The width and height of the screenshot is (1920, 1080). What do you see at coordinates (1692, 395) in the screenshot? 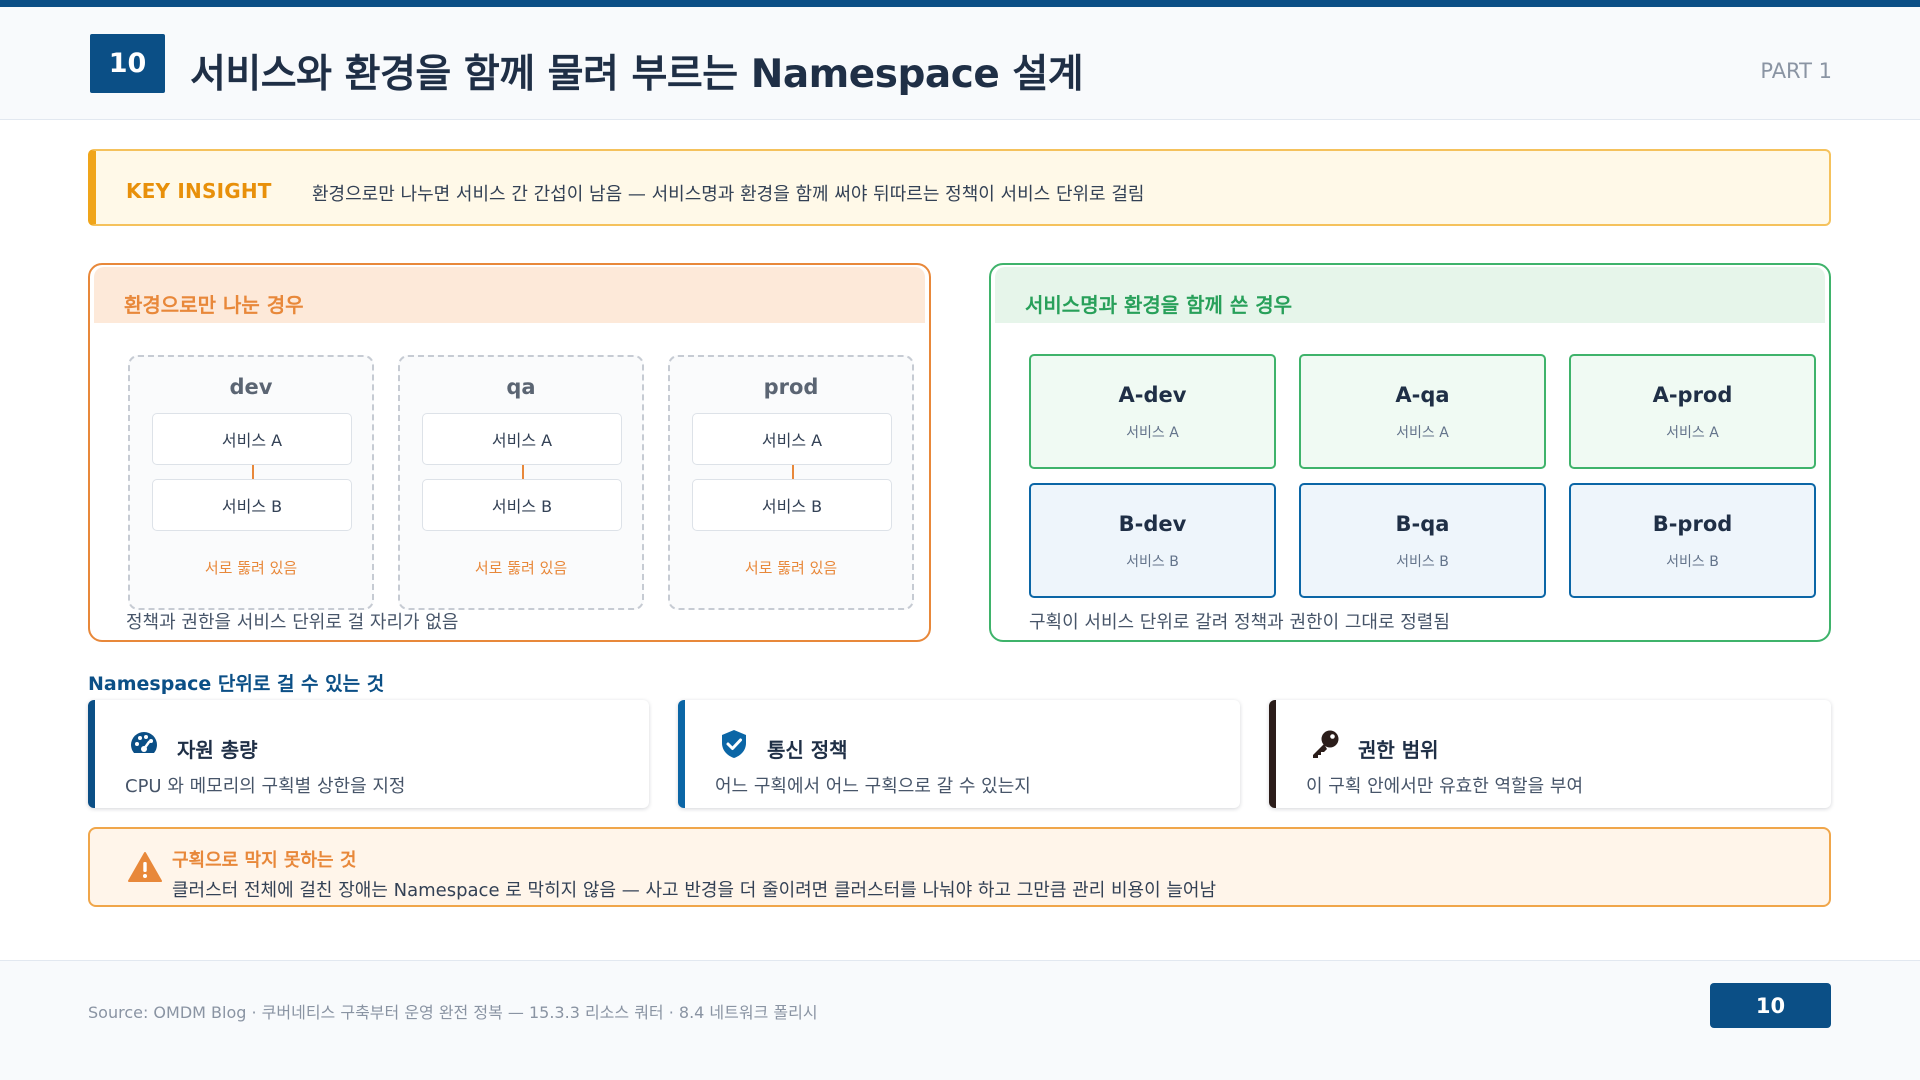
I see `namespace-name: A-prod` at bounding box center [1692, 395].